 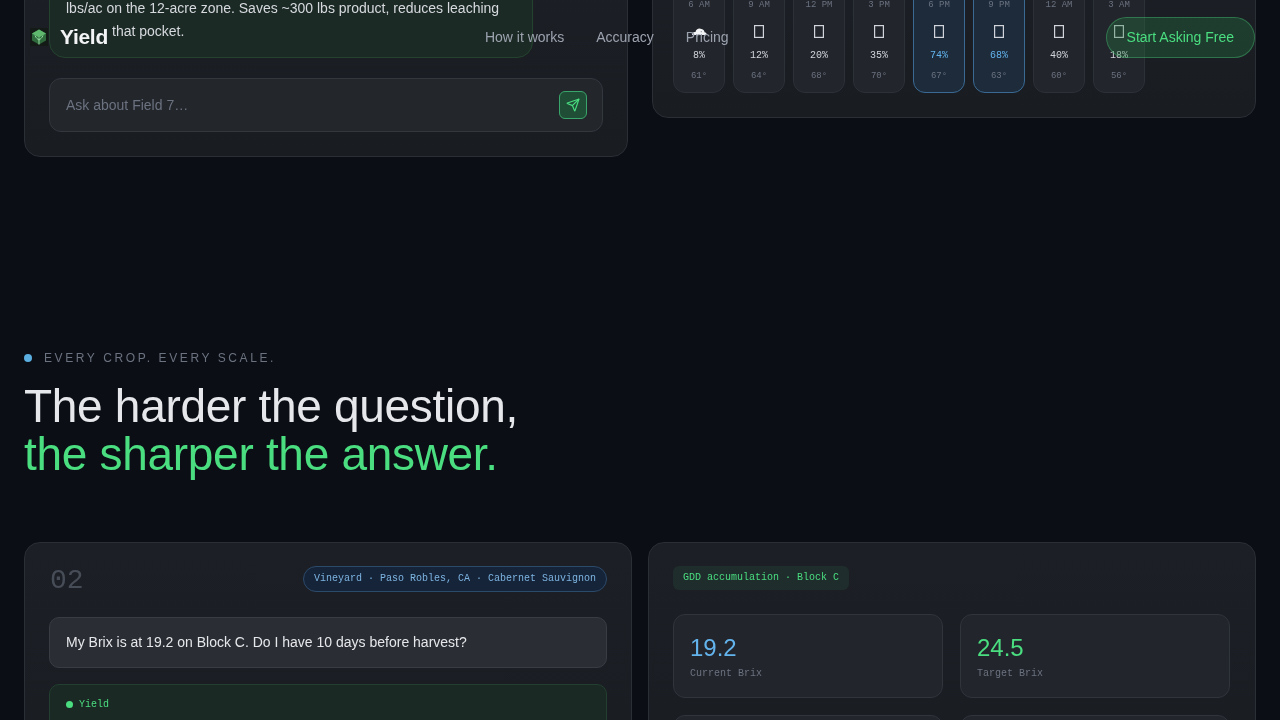 What do you see at coordinates (759, 76) in the screenshot?
I see `temperature: 64°` at bounding box center [759, 76].